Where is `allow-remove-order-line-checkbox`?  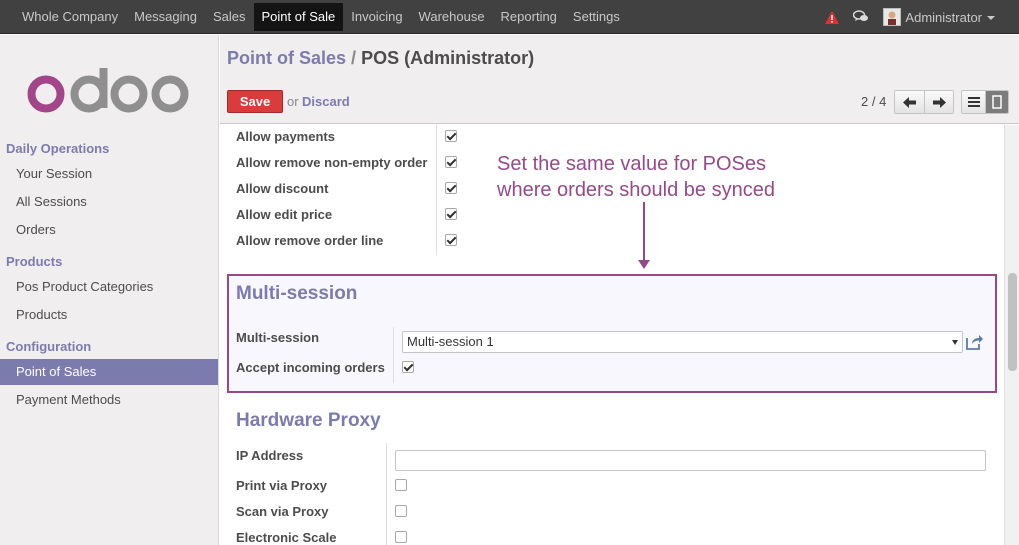
allow-remove-order-line-checkbox is located at coordinates (451, 240).